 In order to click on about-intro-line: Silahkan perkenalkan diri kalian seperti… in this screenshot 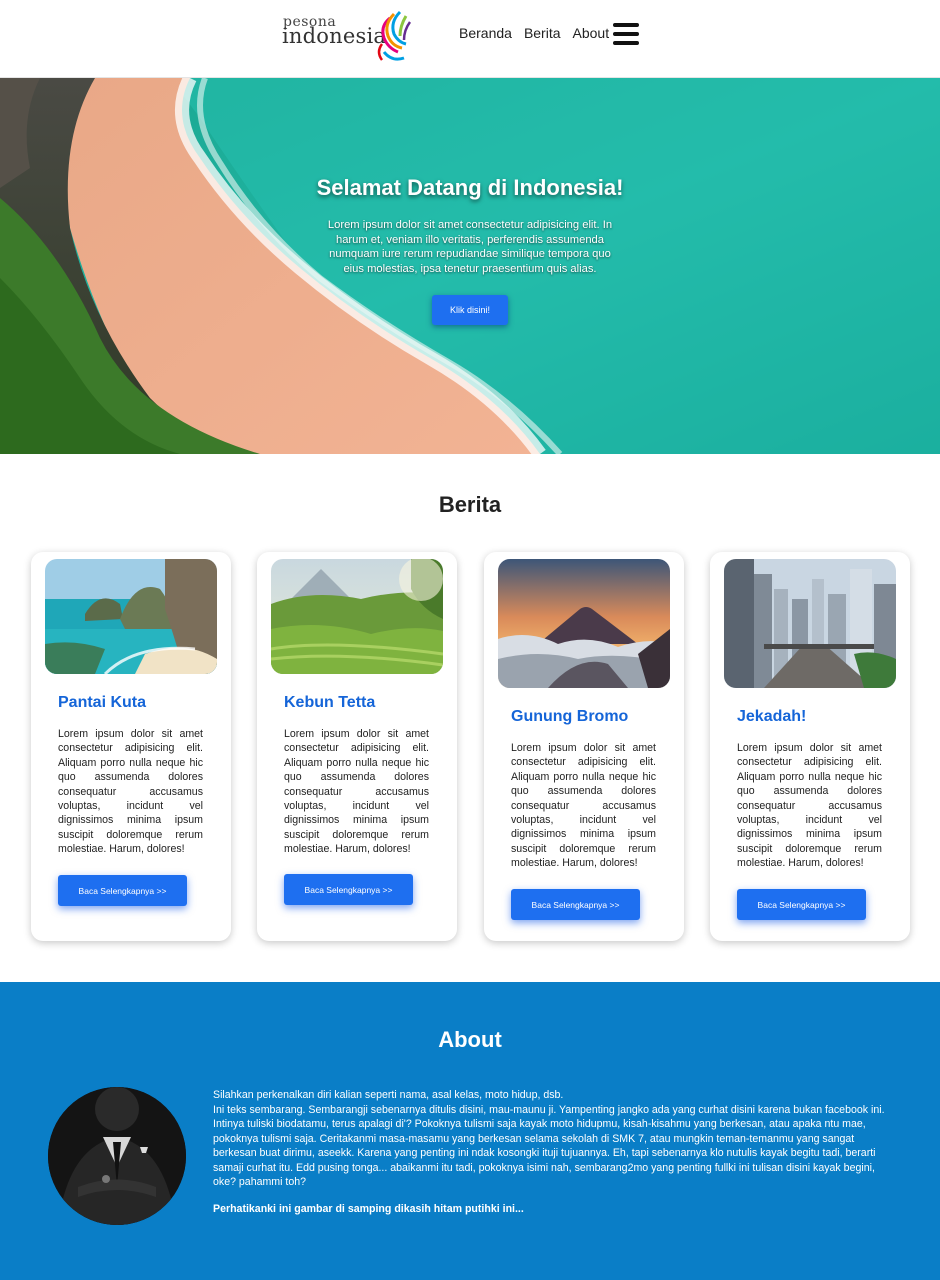, I will do `click(388, 1095)`.